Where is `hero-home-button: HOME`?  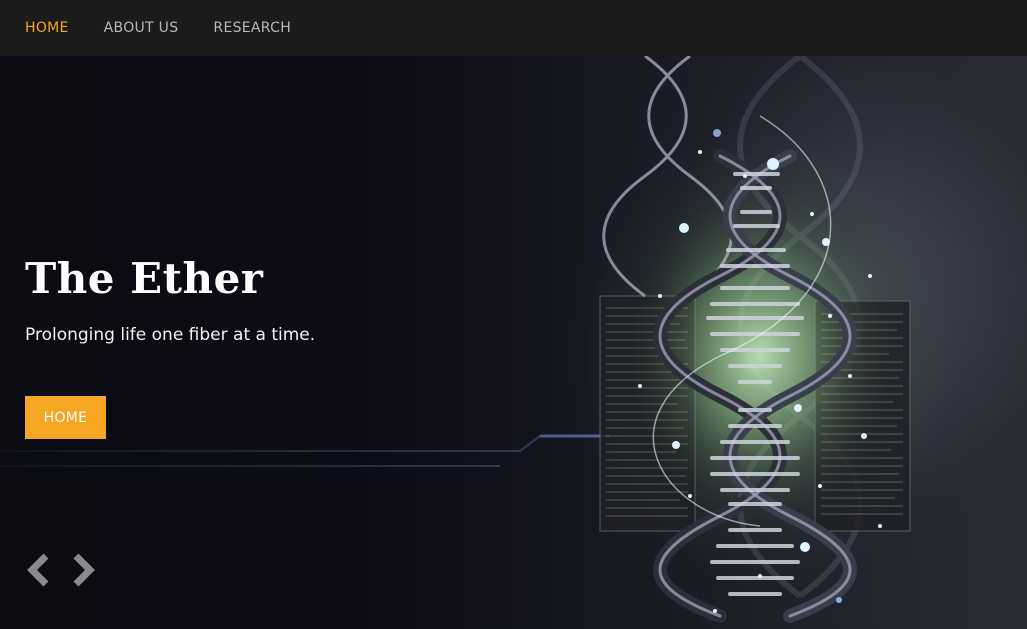 hero-home-button: HOME is located at coordinates (65, 417).